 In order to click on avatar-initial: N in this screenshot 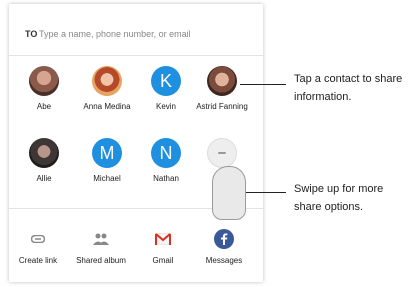, I will do `click(166, 152)`.